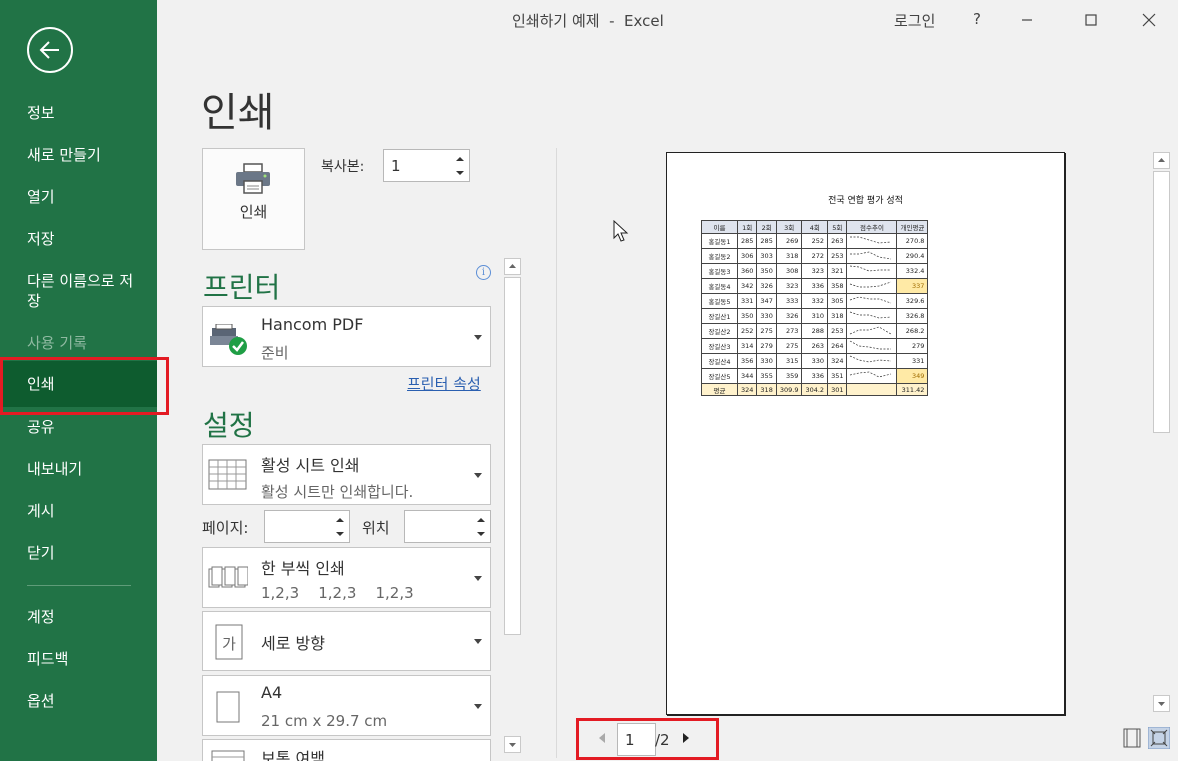  What do you see at coordinates (837, 240) in the screenshot?
I see `score-cell: 263` at bounding box center [837, 240].